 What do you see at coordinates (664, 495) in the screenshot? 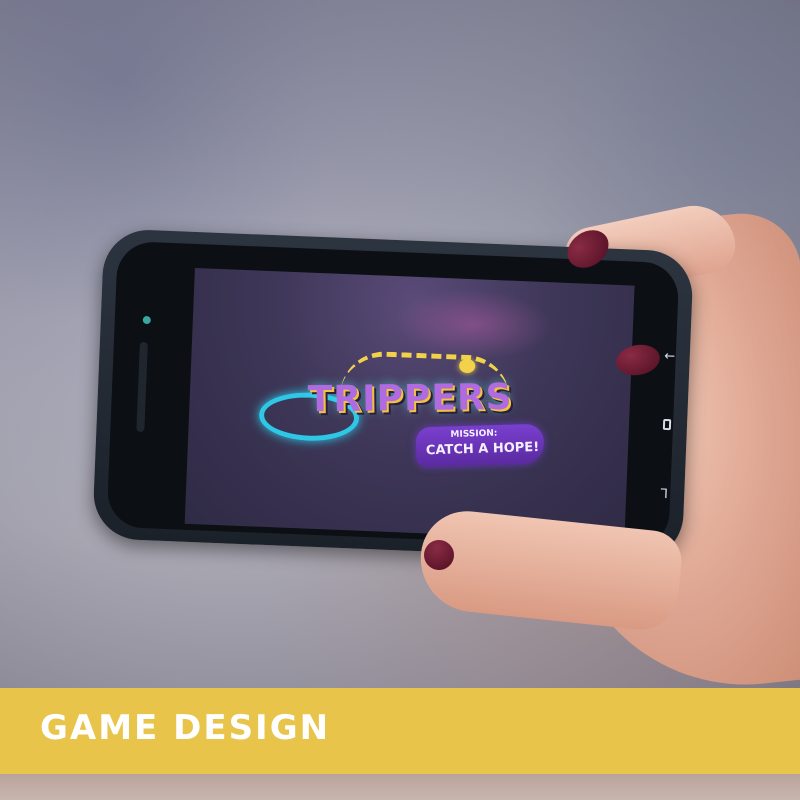
I see `recent-apps-icon: ⅂` at bounding box center [664, 495].